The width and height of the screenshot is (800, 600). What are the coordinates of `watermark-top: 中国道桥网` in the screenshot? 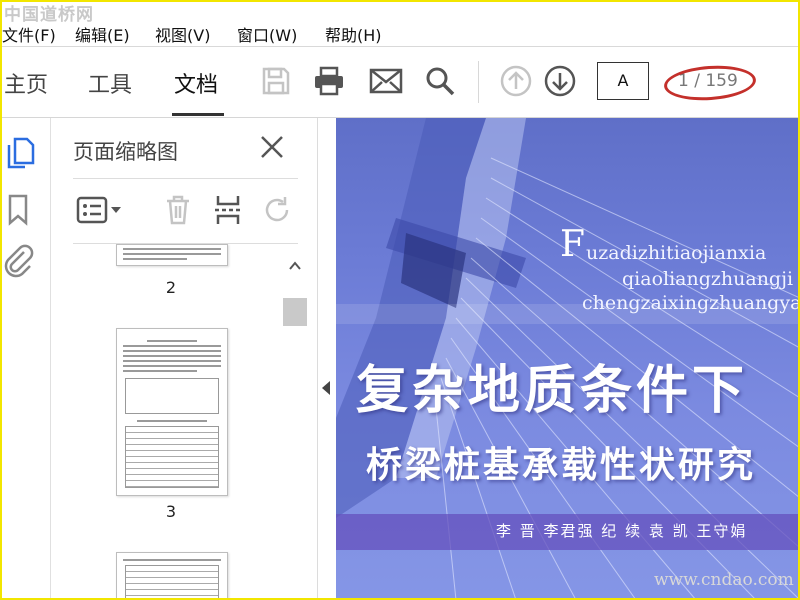 It's located at (49, 15).